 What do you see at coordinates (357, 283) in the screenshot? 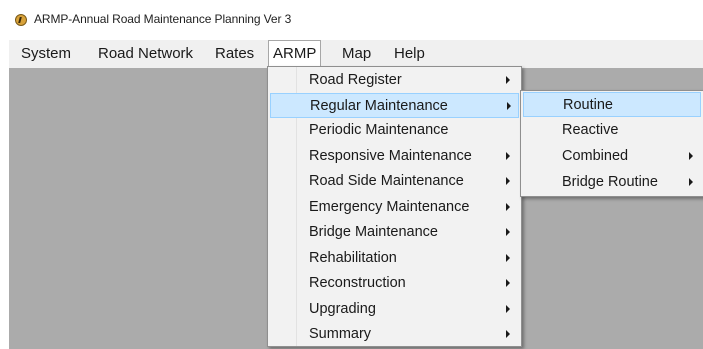
I see `menu-item-label: Reconstruction` at bounding box center [357, 283].